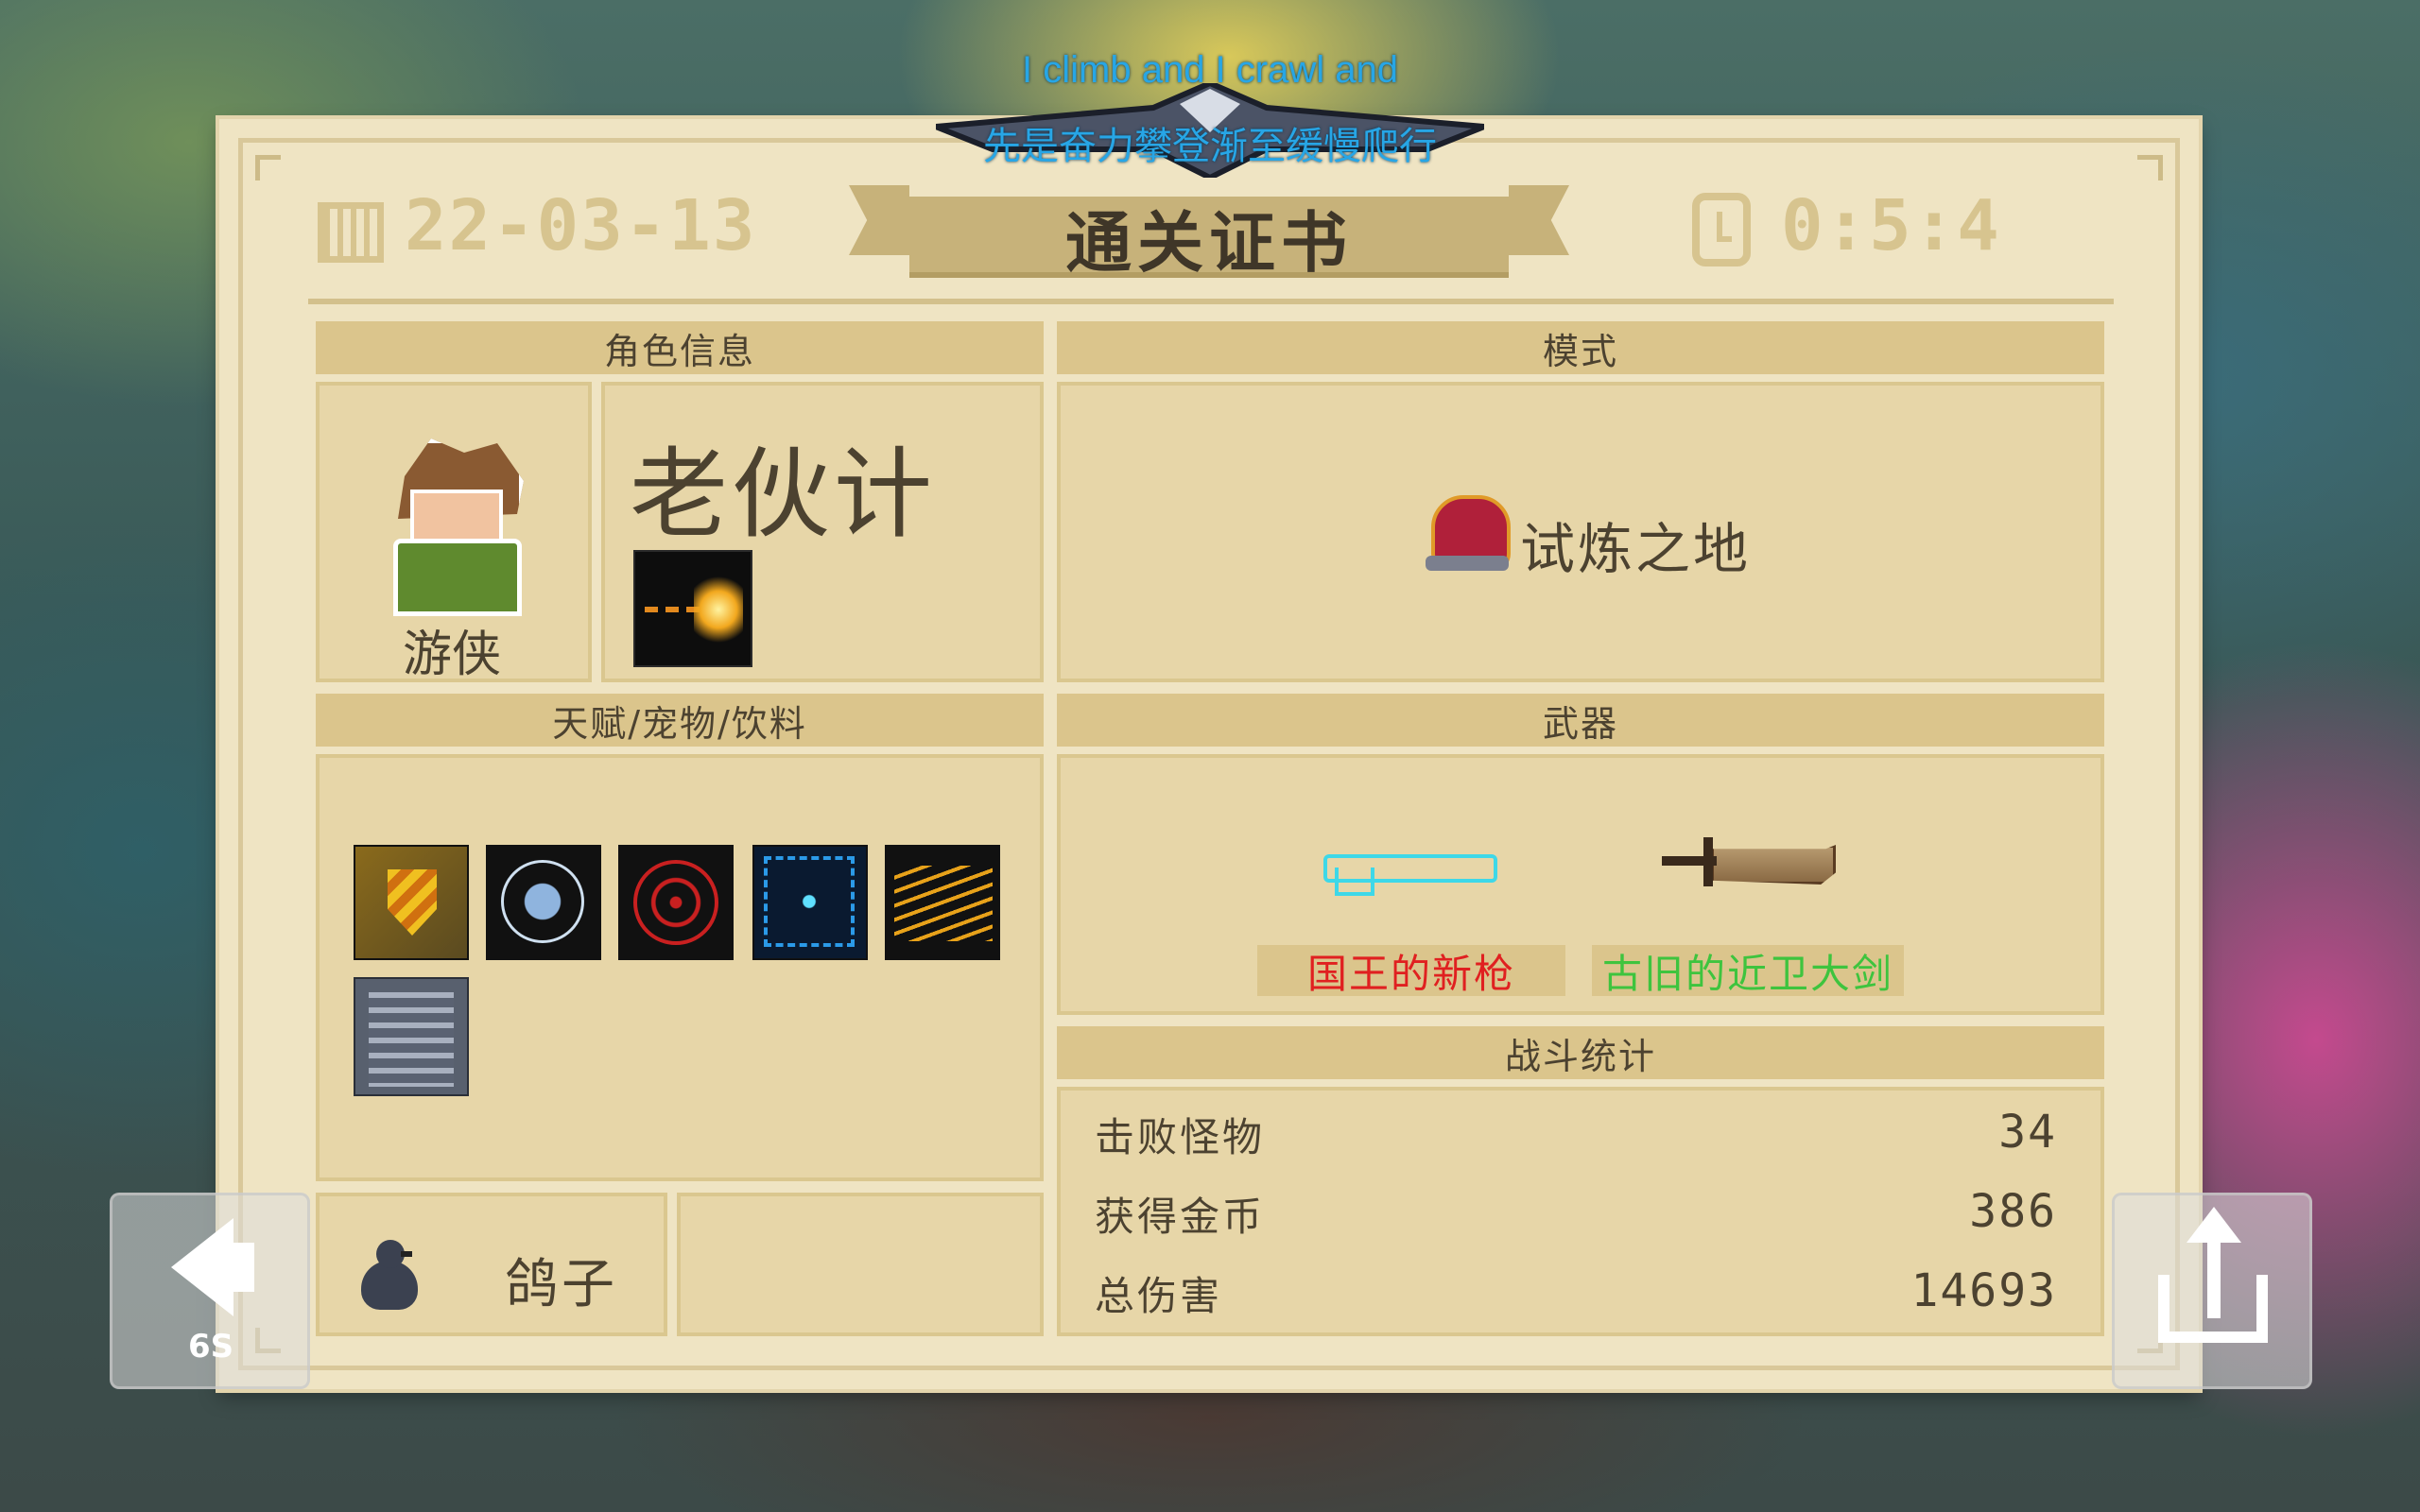 This screenshot has height=1512, width=2420. Describe the element at coordinates (680, 347) in the screenshot. I see `character-info-header: 角色信息` at that location.